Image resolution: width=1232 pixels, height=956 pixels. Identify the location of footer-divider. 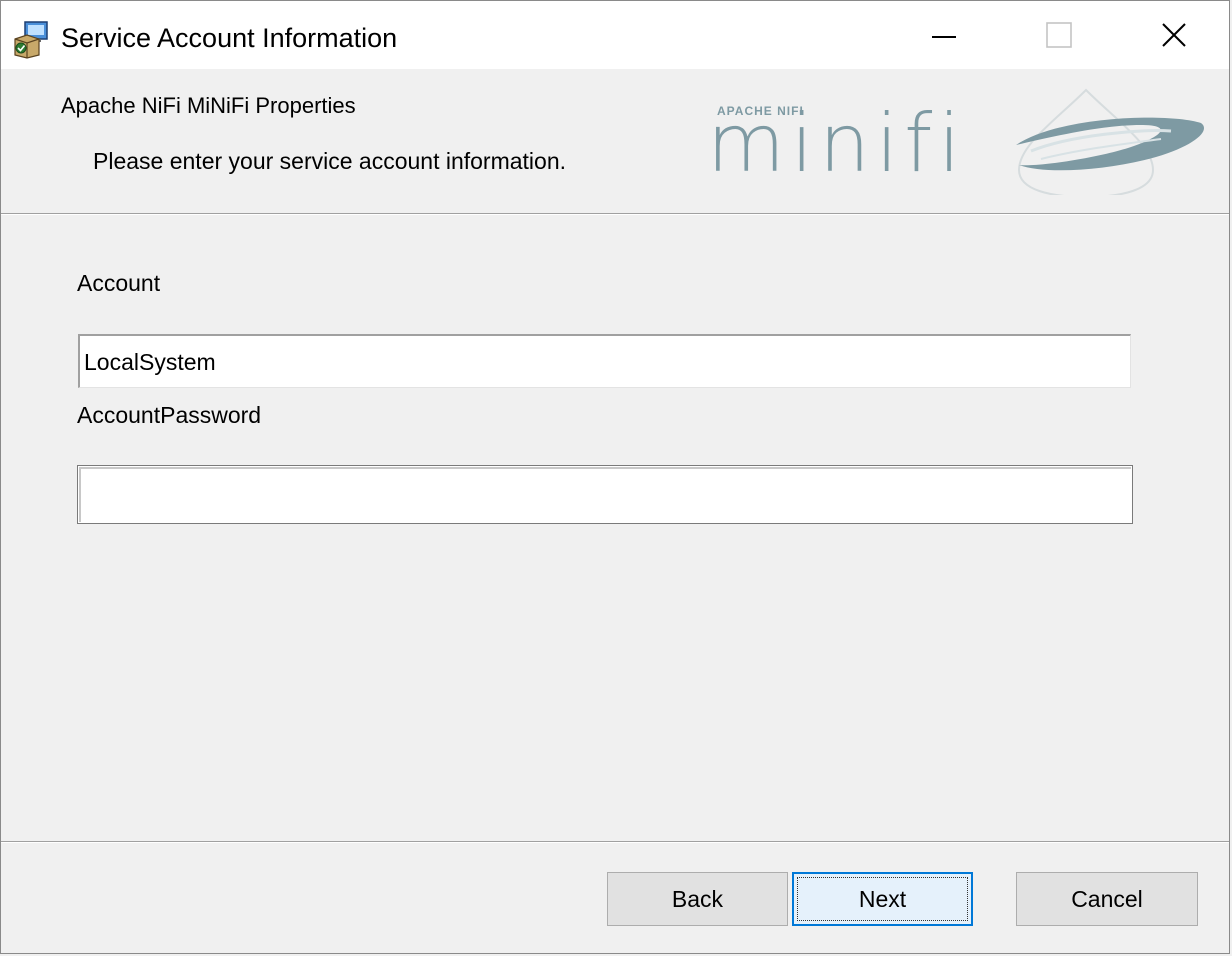
(615, 842).